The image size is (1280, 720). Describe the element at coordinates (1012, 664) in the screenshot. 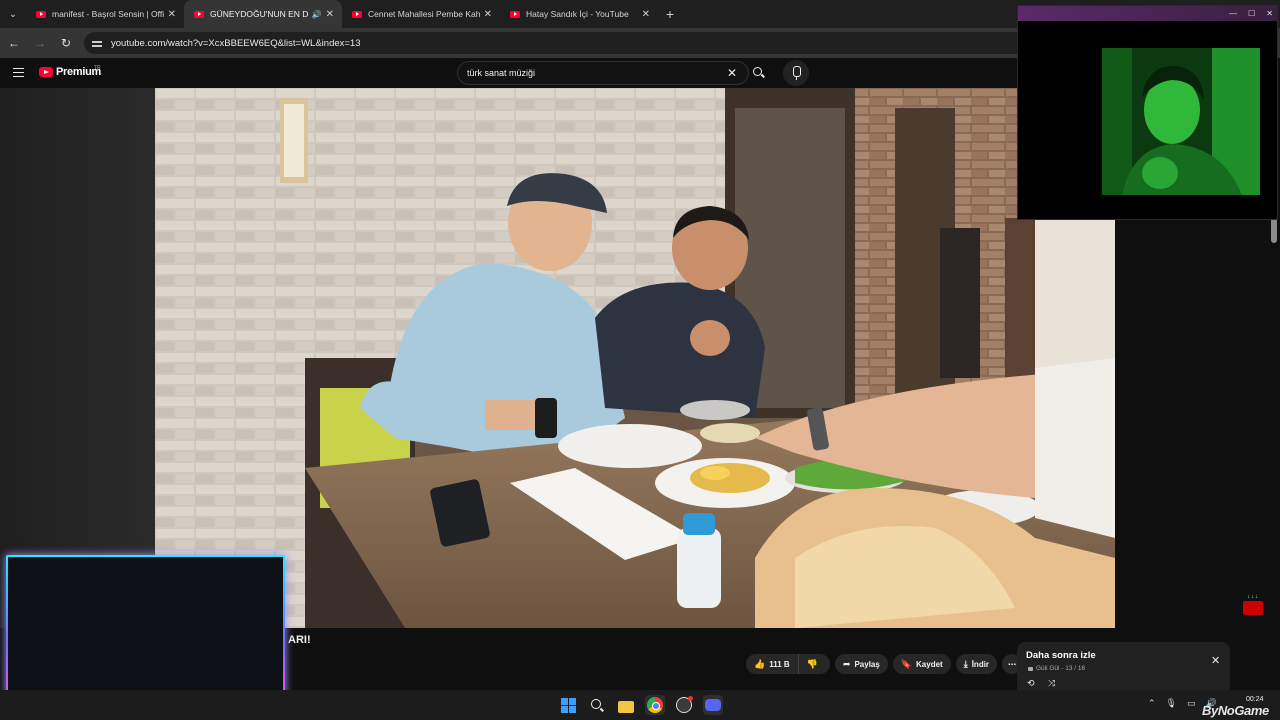

I see `more-icon: ⋯` at that location.